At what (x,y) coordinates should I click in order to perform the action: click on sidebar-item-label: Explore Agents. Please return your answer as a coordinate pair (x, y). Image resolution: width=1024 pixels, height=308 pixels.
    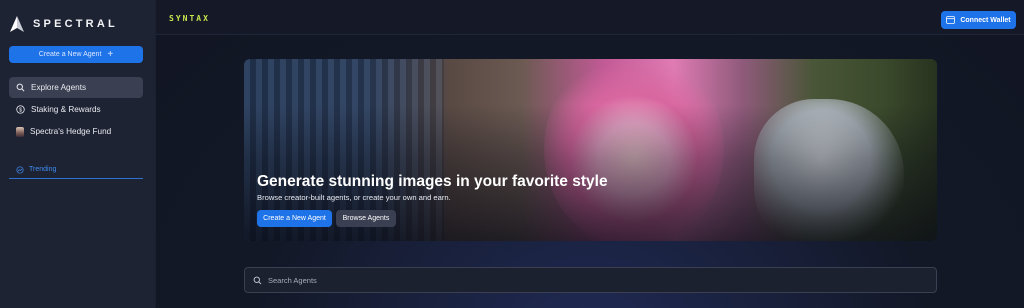
    Looking at the image, I should click on (59, 87).